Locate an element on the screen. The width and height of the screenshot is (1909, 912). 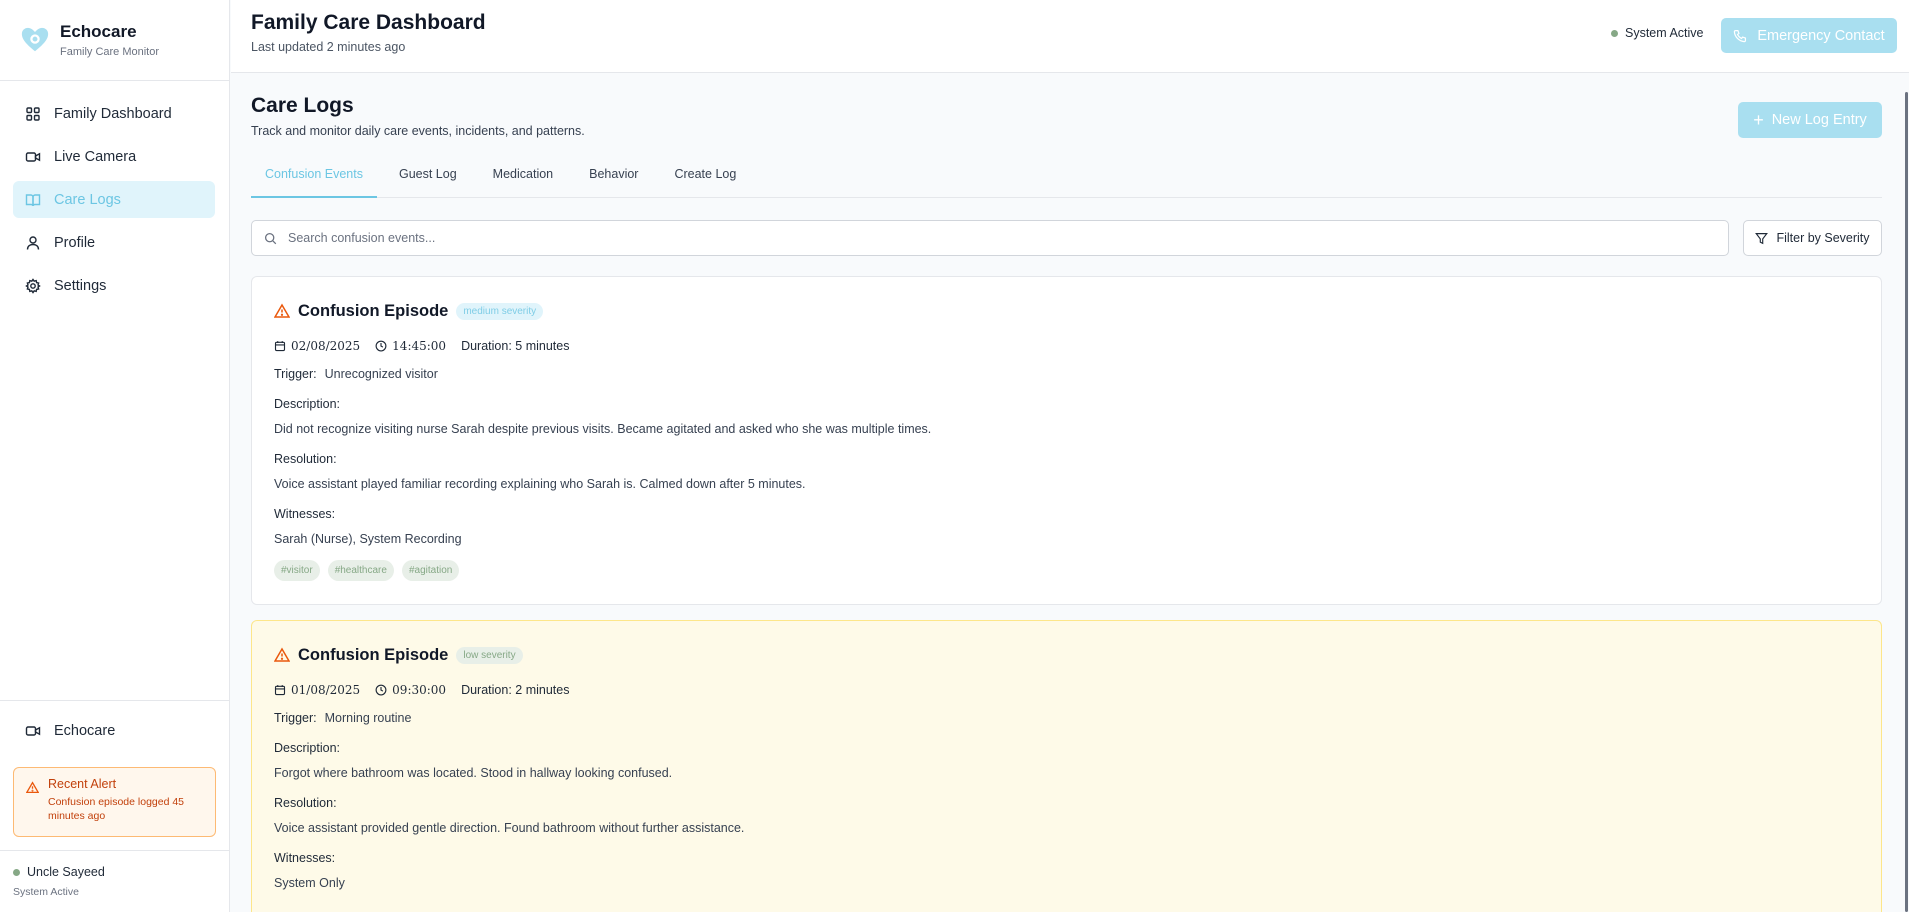
system-status: System Active is located at coordinates (1657, 33).